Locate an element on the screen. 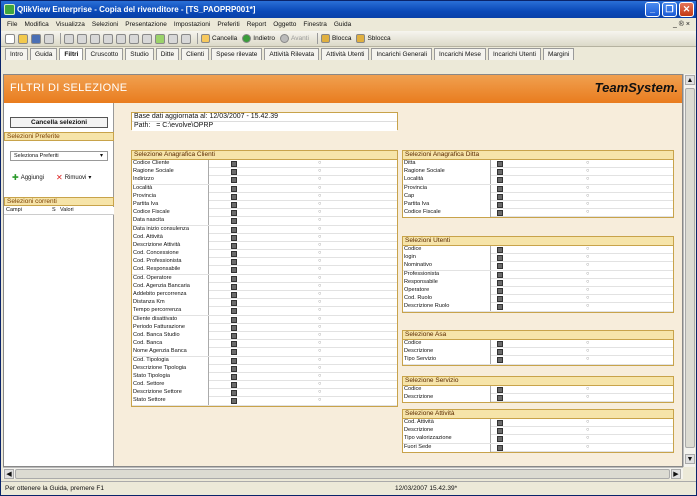 The height and width of the screenshot is (496, 697). filter-row: Nome Agenzia Banca ○ is located at coordinates (264, 352).